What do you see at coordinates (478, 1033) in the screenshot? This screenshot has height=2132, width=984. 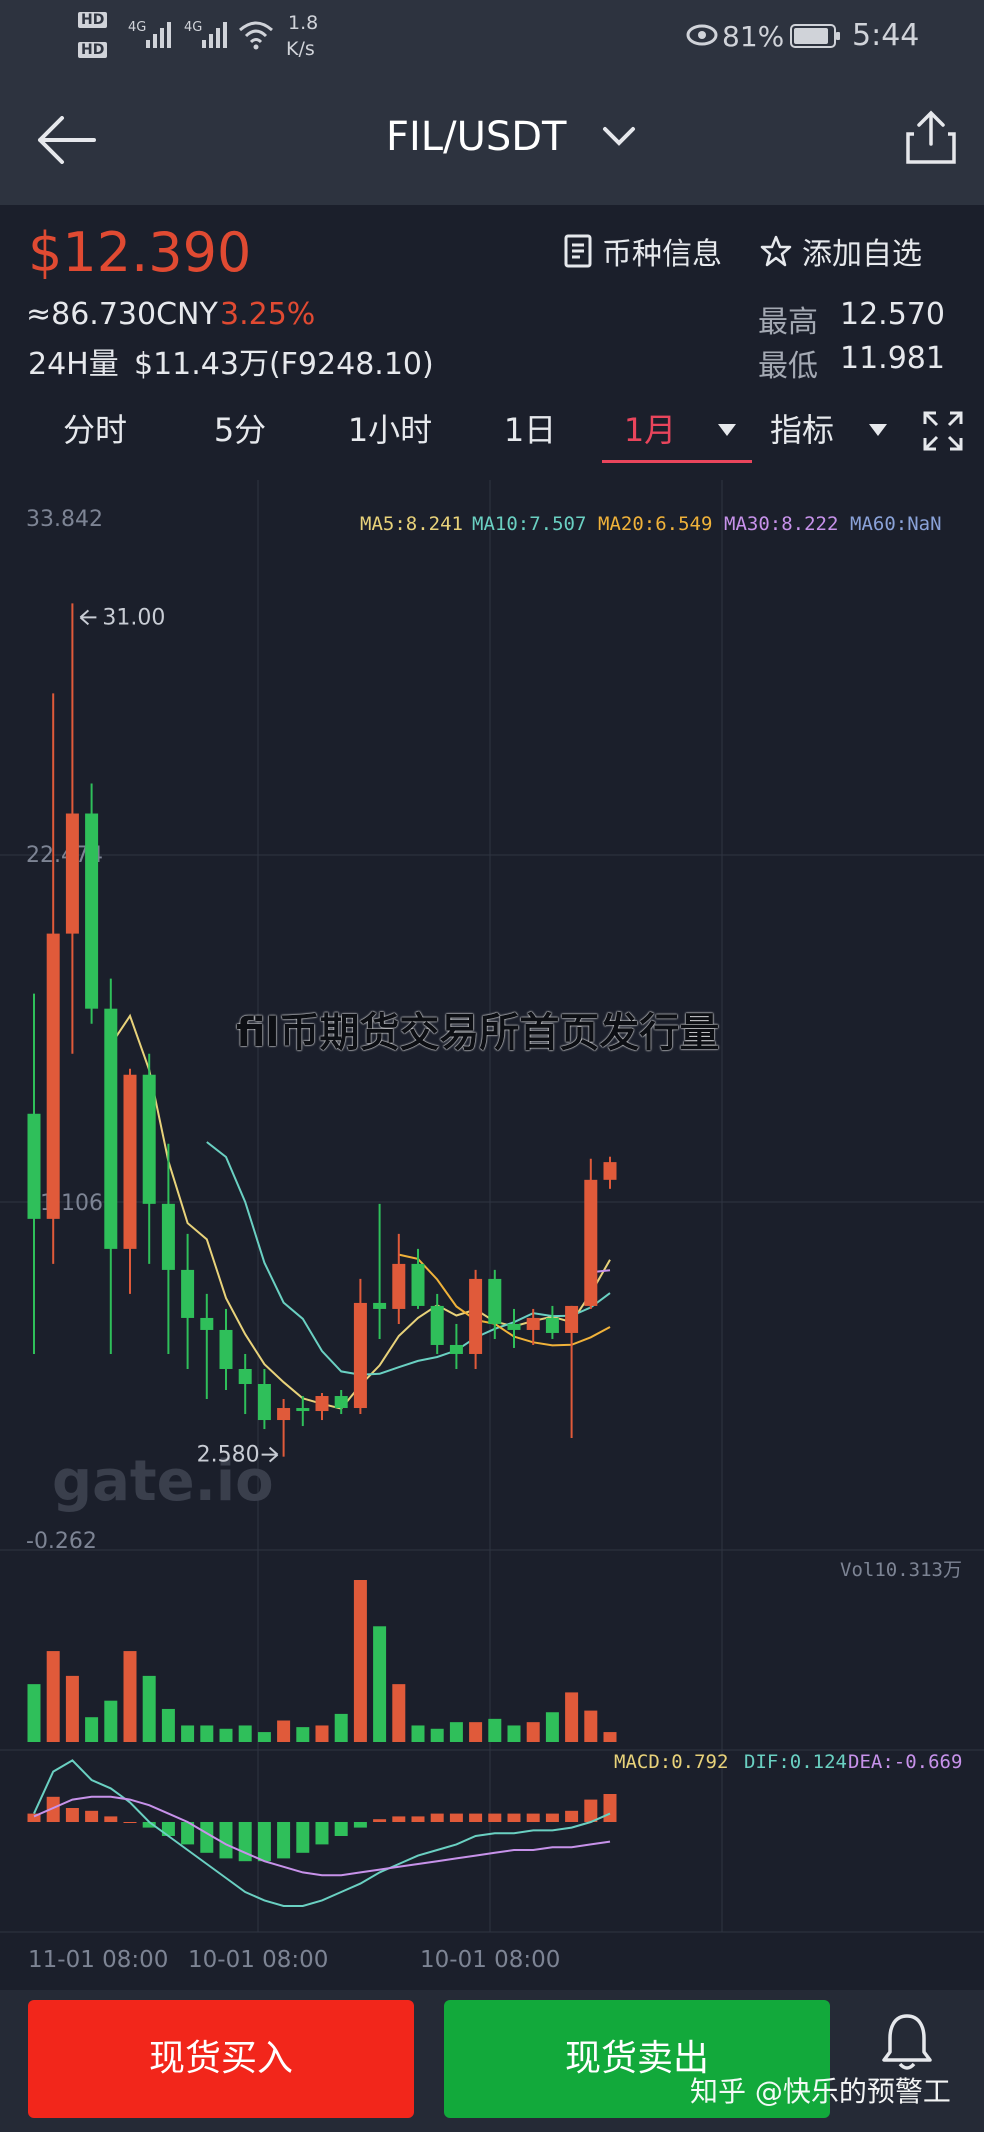 I see `watermark-overlay-text: fil币期货交易所首页发行量` at bounding box center [478, 1033].